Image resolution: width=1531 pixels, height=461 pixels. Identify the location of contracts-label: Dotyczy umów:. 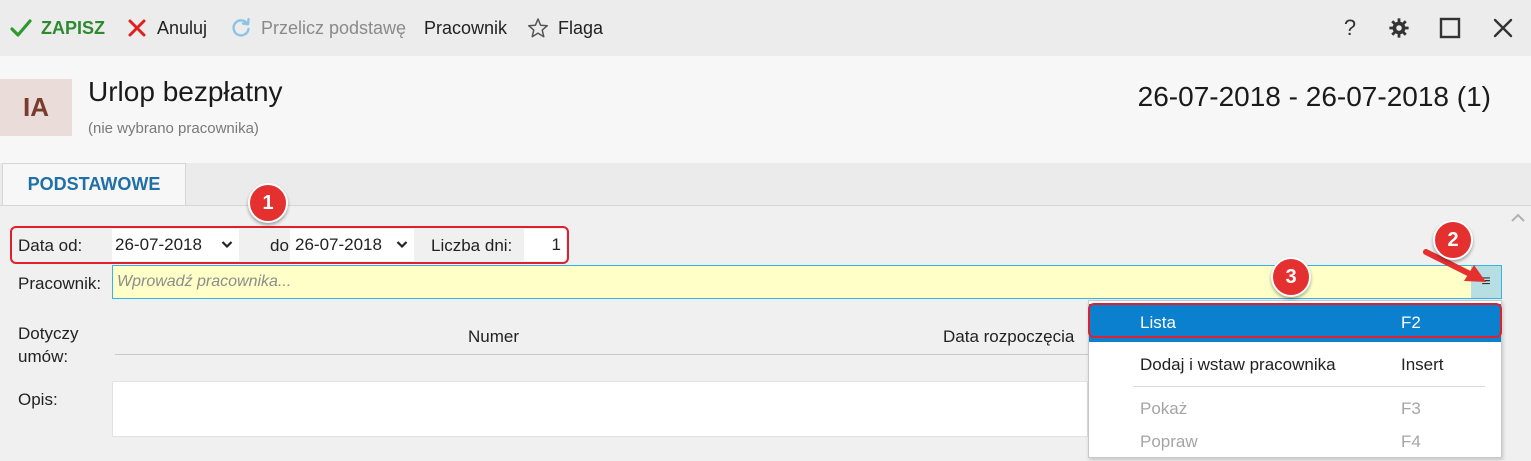
(48, 345).